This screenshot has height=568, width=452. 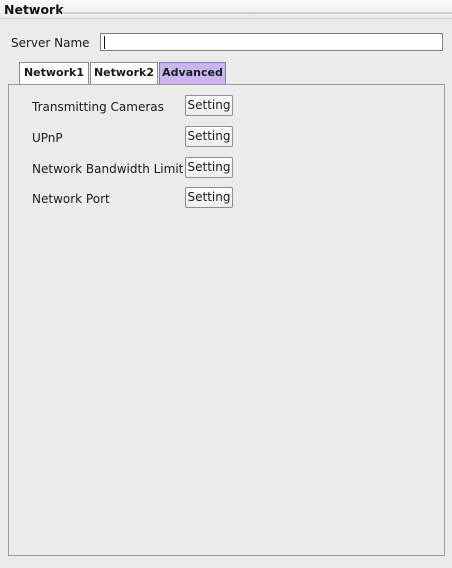 What do you see at coordinates (54, 73) in the screenshot?
I see `tab-network1: Network1` at bounding box center [54, 73].